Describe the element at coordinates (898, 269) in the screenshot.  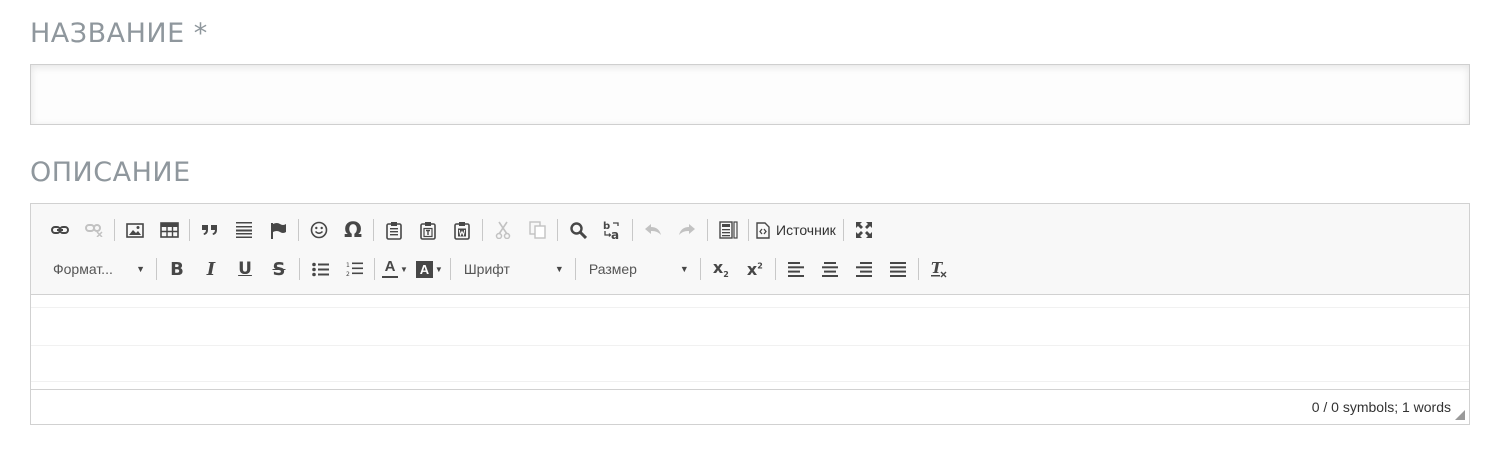
I see `align-justify-icon` at that location.